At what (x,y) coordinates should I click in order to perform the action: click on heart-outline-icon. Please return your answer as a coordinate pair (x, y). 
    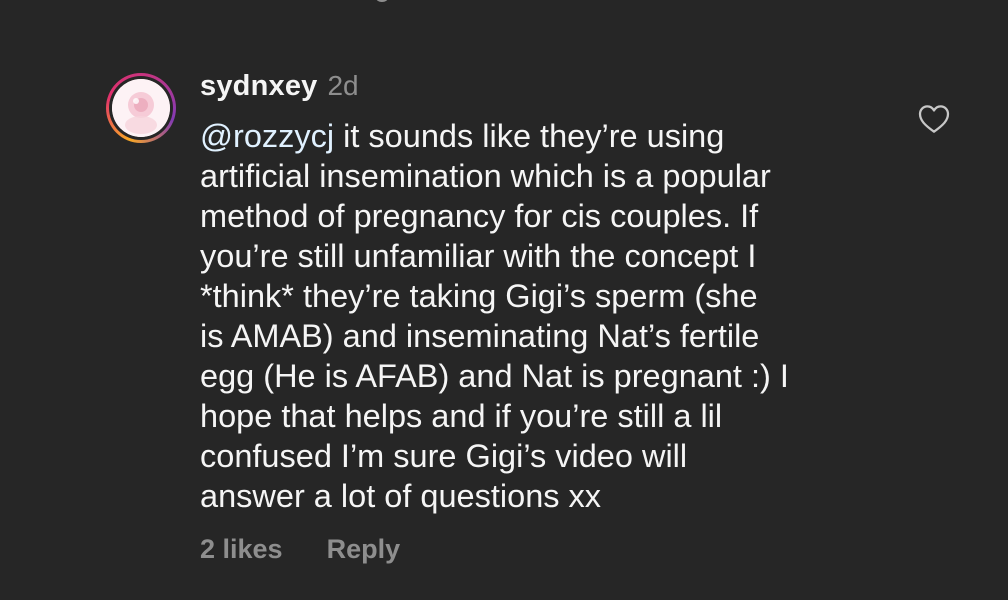
    Looking at the image, I should click on (934, 119).